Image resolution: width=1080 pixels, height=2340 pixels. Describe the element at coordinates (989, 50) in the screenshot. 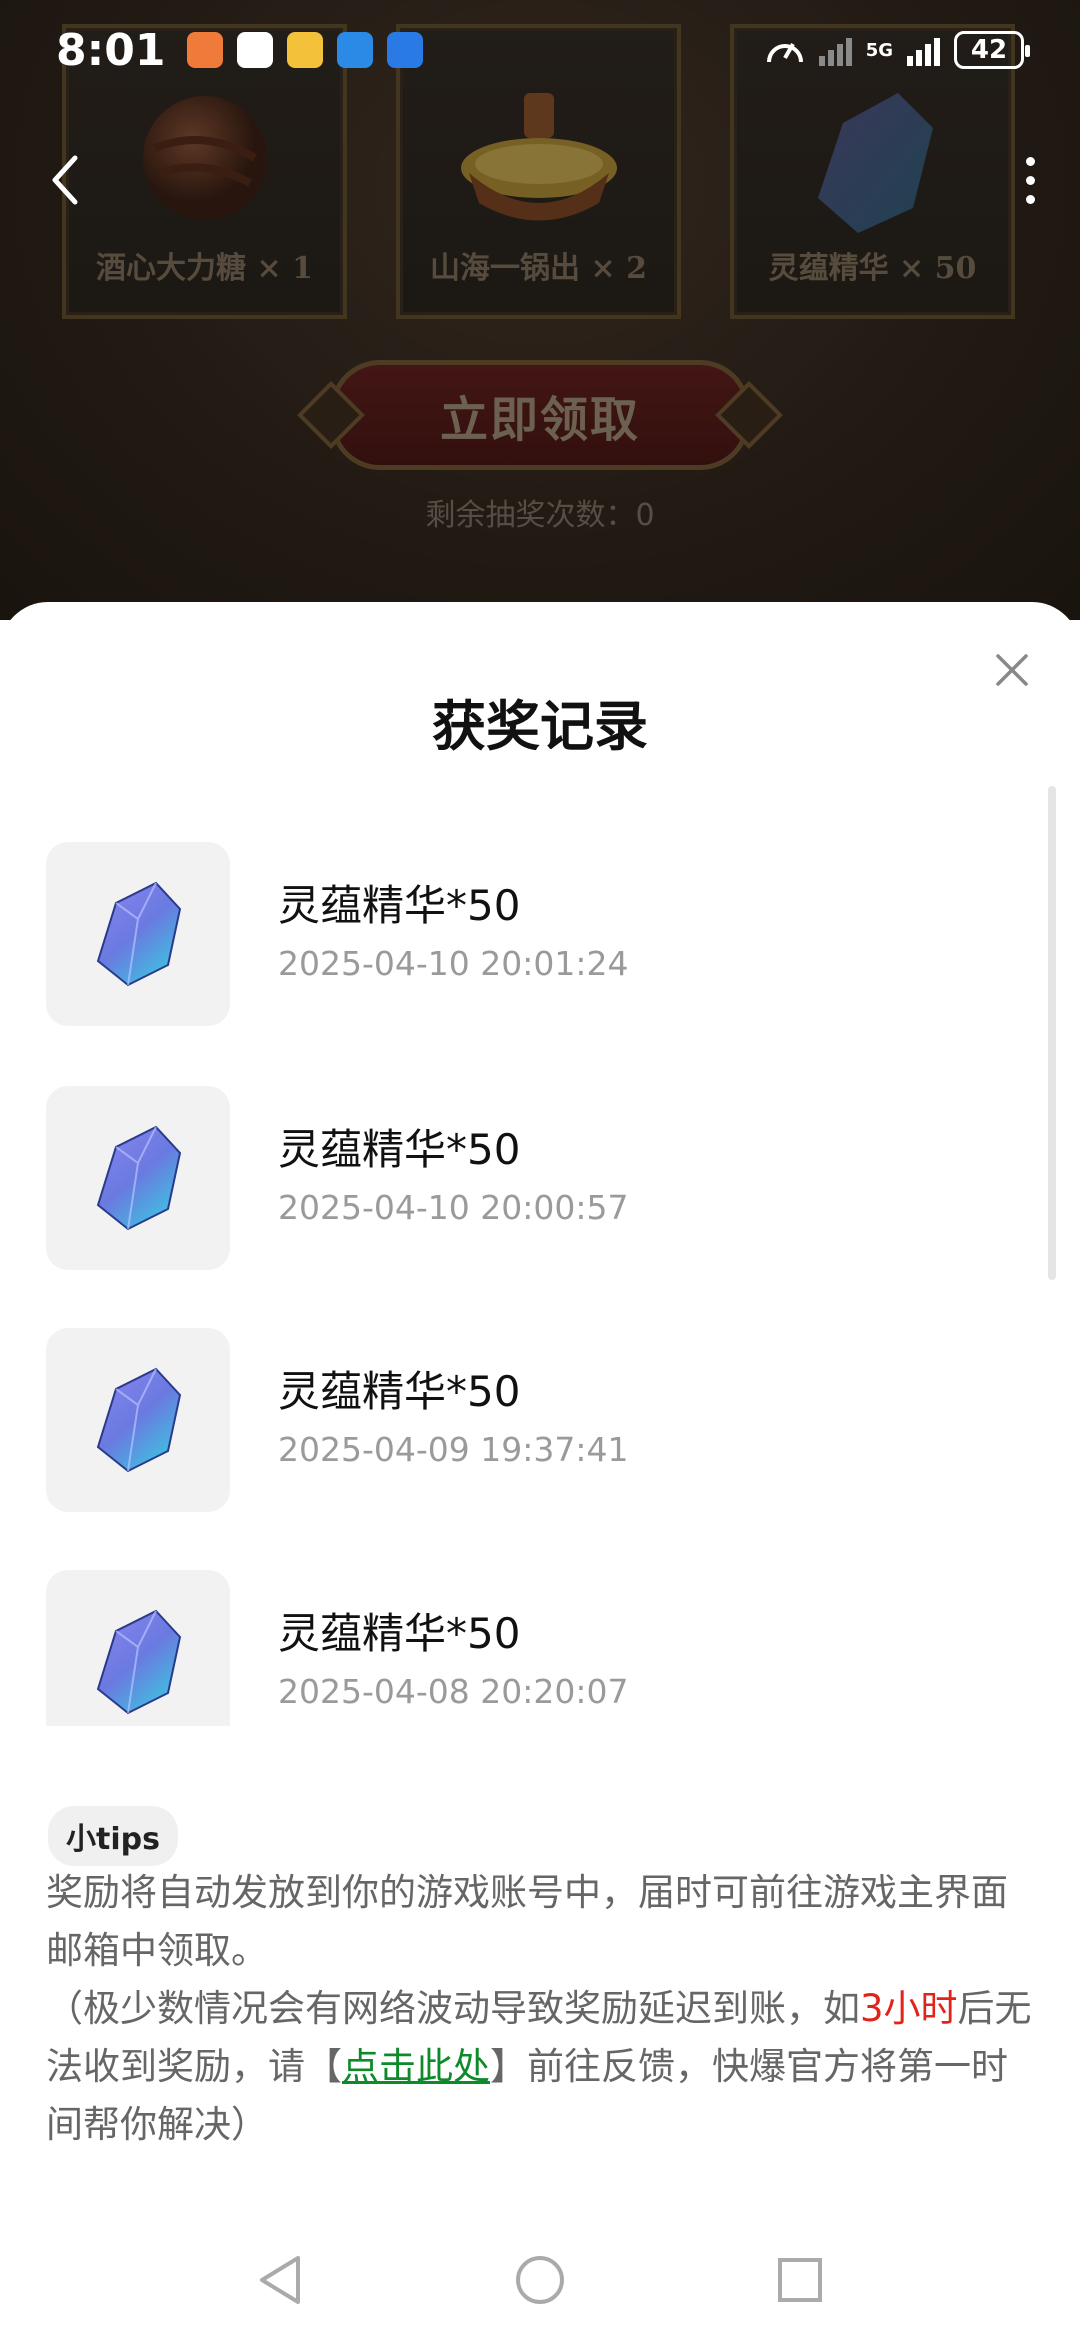

I see `battery-level: 42` at that location.